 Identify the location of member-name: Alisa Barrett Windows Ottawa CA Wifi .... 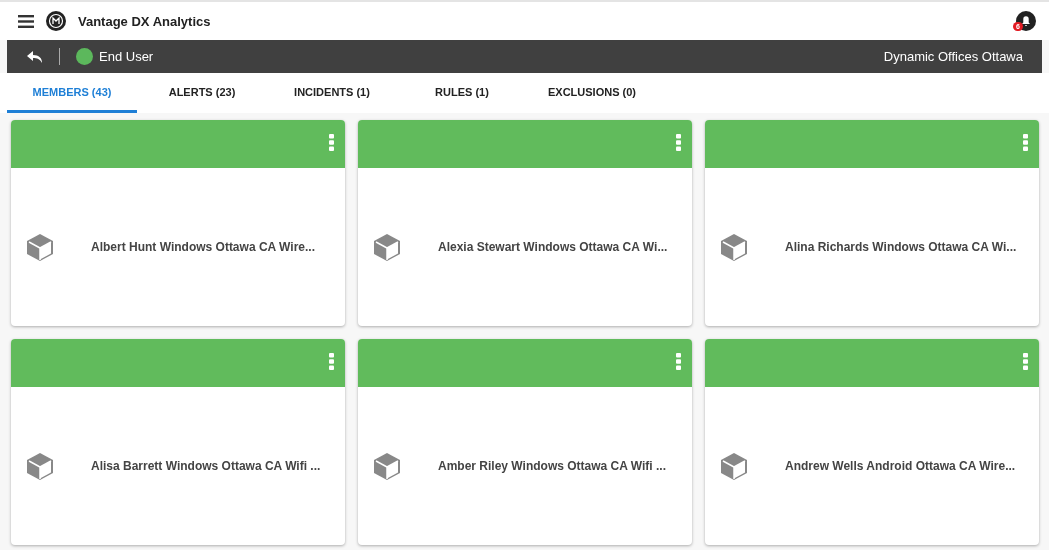
(206, 466).